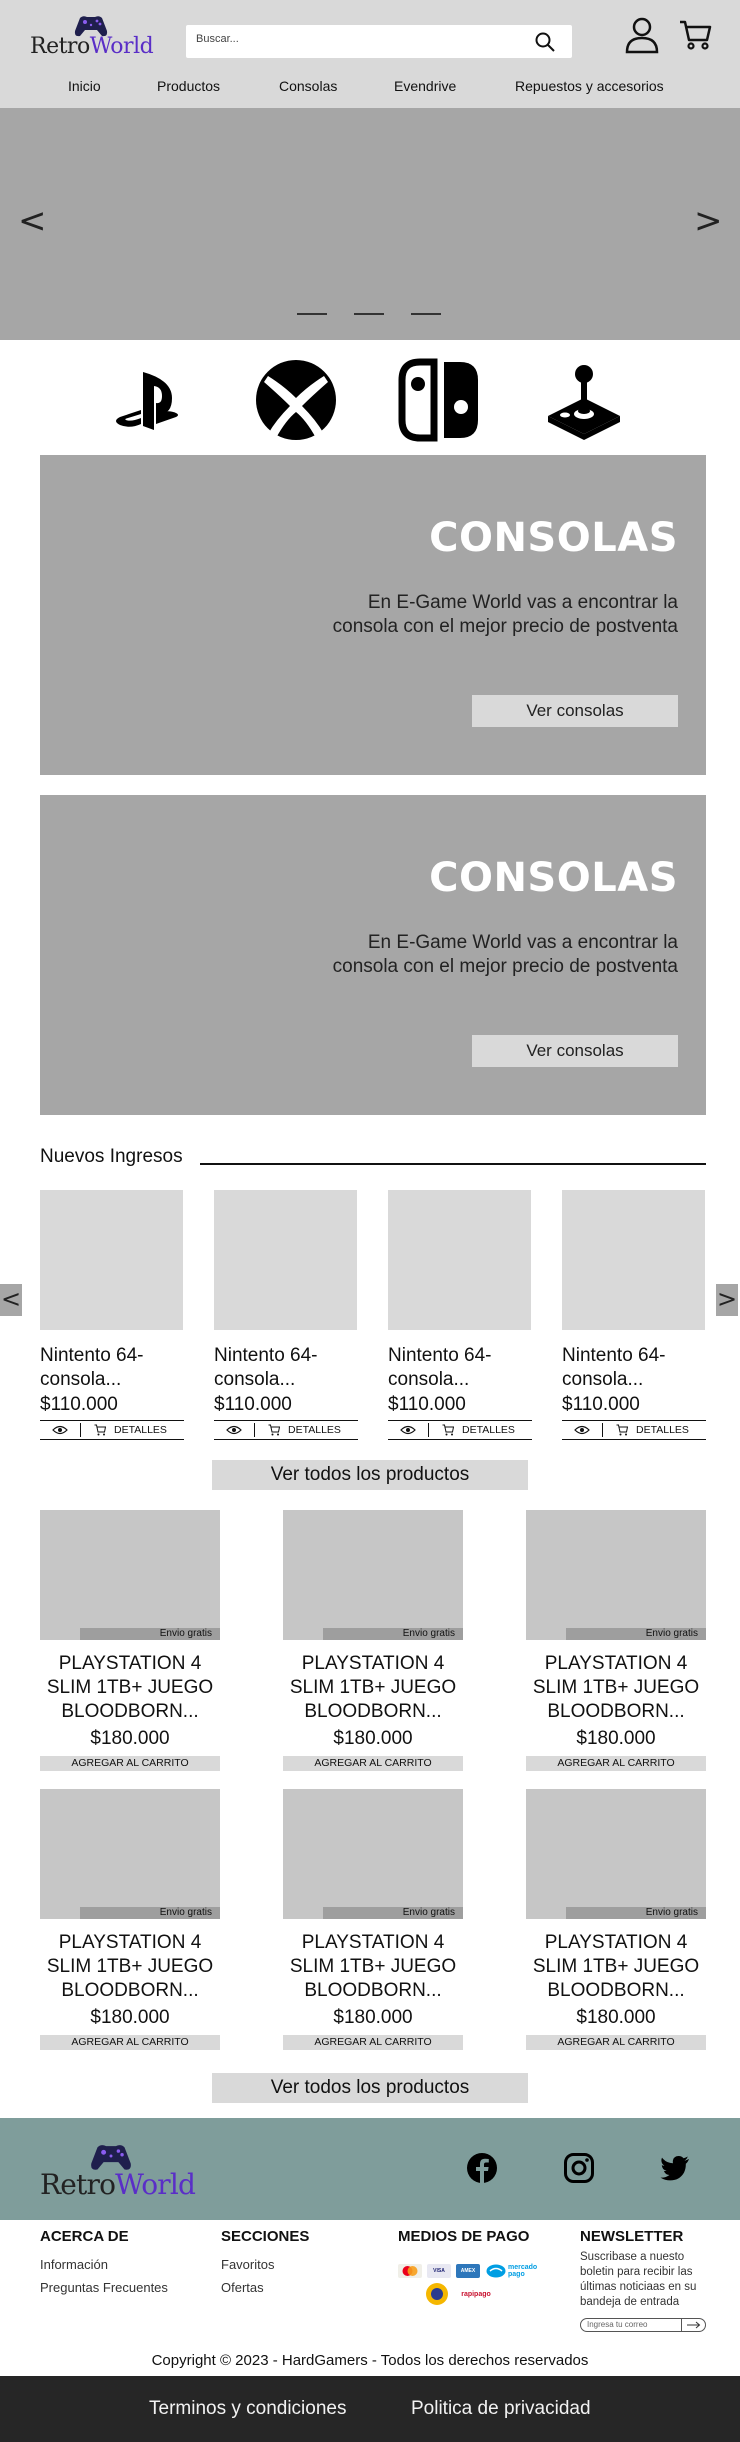  I want to click on instagram-icon, so click(579, 2168).